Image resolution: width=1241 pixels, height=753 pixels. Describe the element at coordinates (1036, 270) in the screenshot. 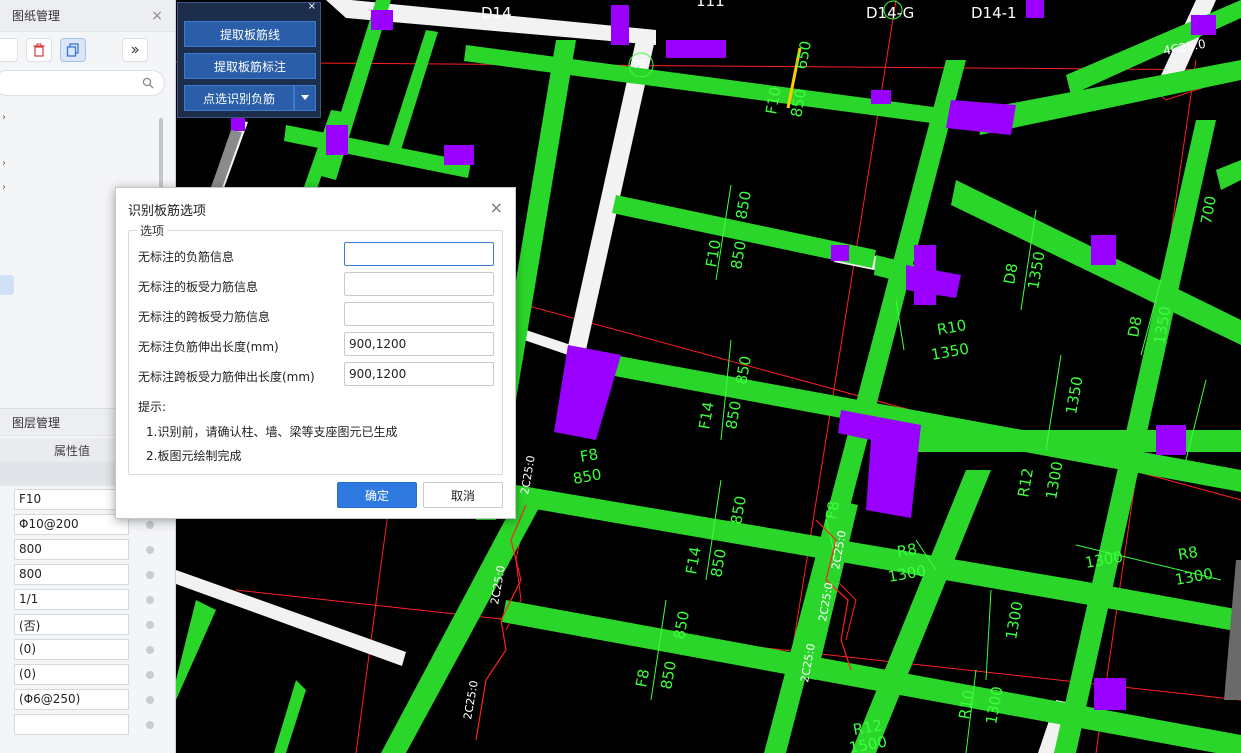

I see `dim-1350a: 1350` at that location.